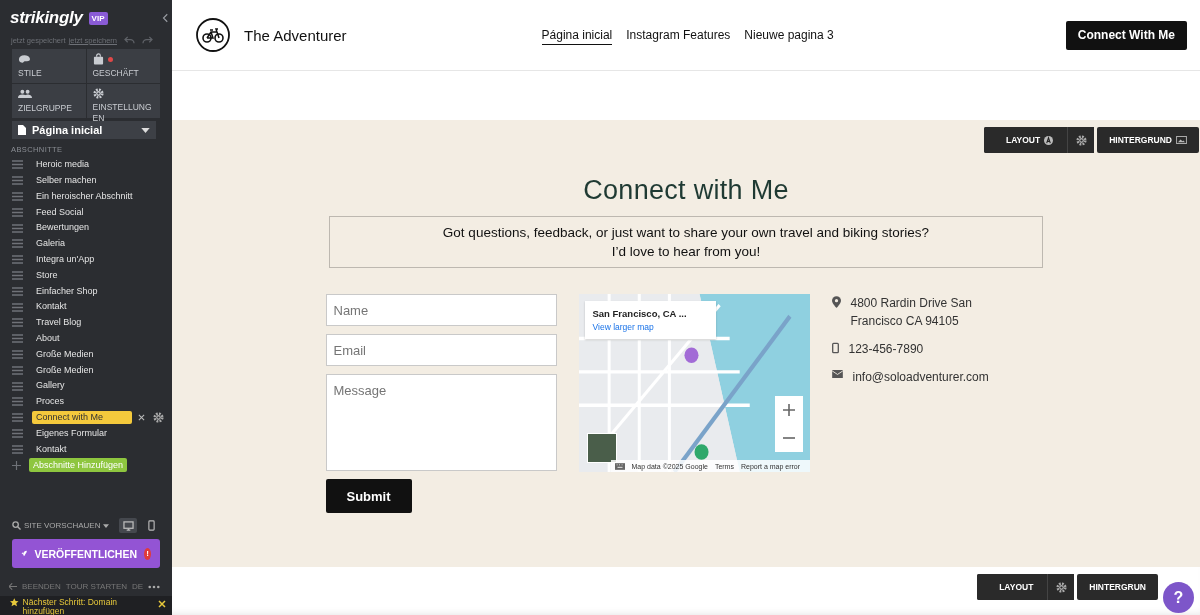 The width and height of the screenshot is (1200, 615). I want to click on intro-text: Got questions, feedback, or just want to share your own travel and biking stories? I’d love to hear from you!, so click(686, 242).